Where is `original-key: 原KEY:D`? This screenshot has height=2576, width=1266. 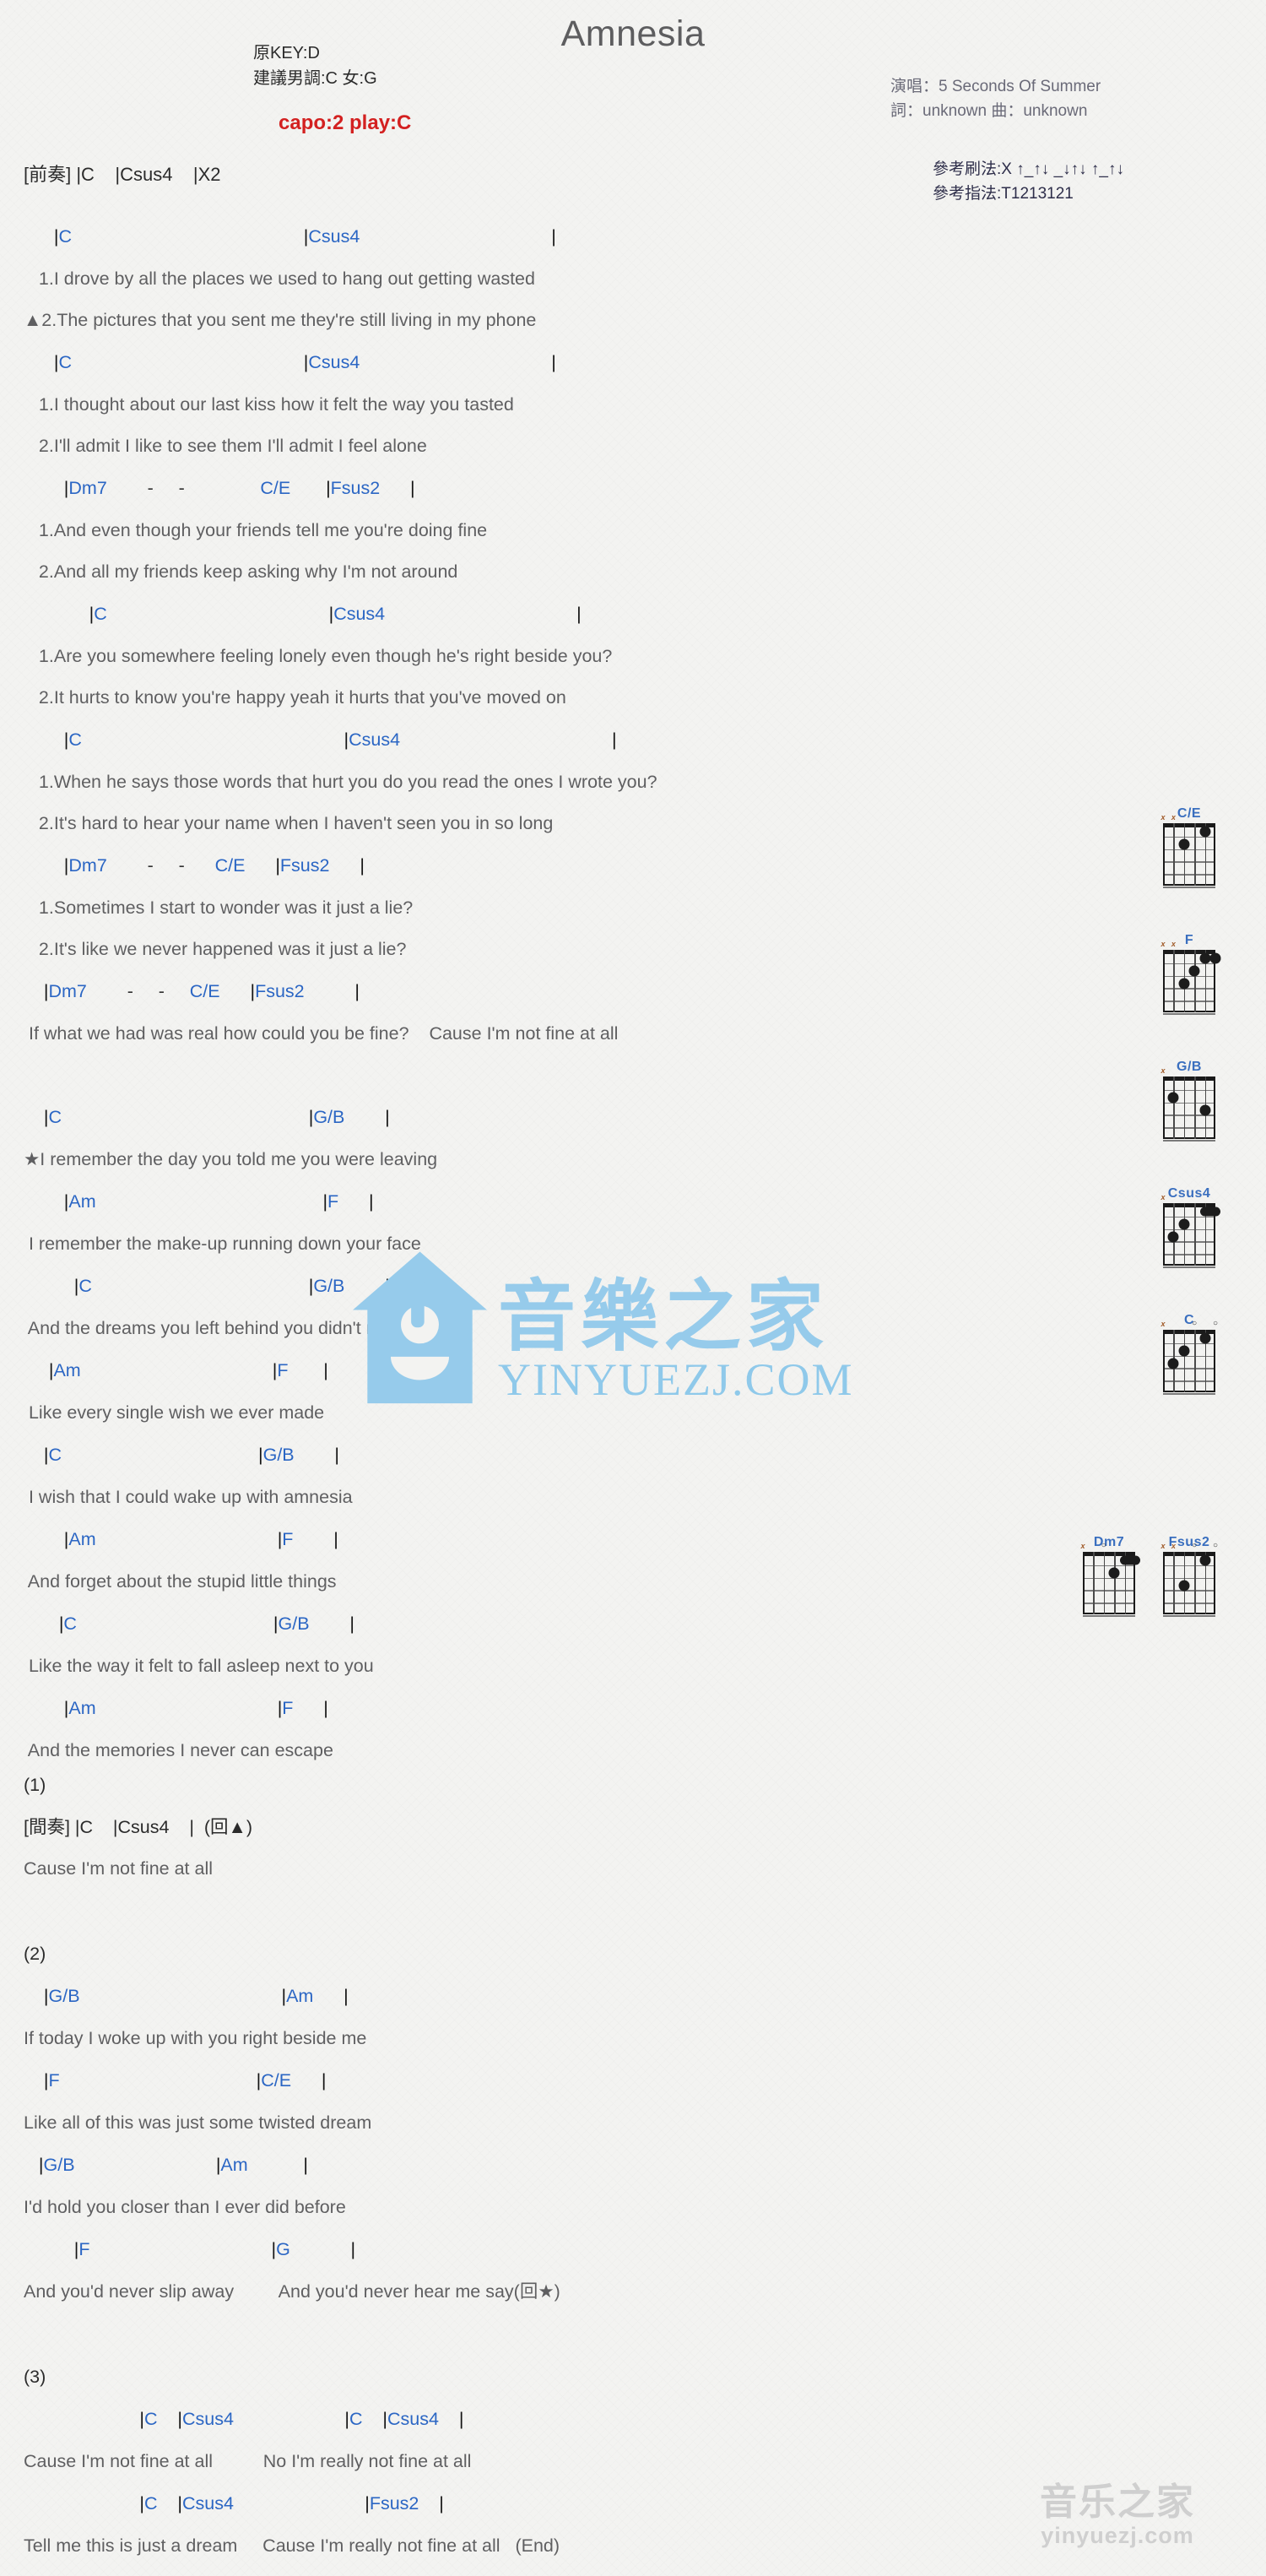
original-key: 原KEY:D is located at coordinates (286, 53).